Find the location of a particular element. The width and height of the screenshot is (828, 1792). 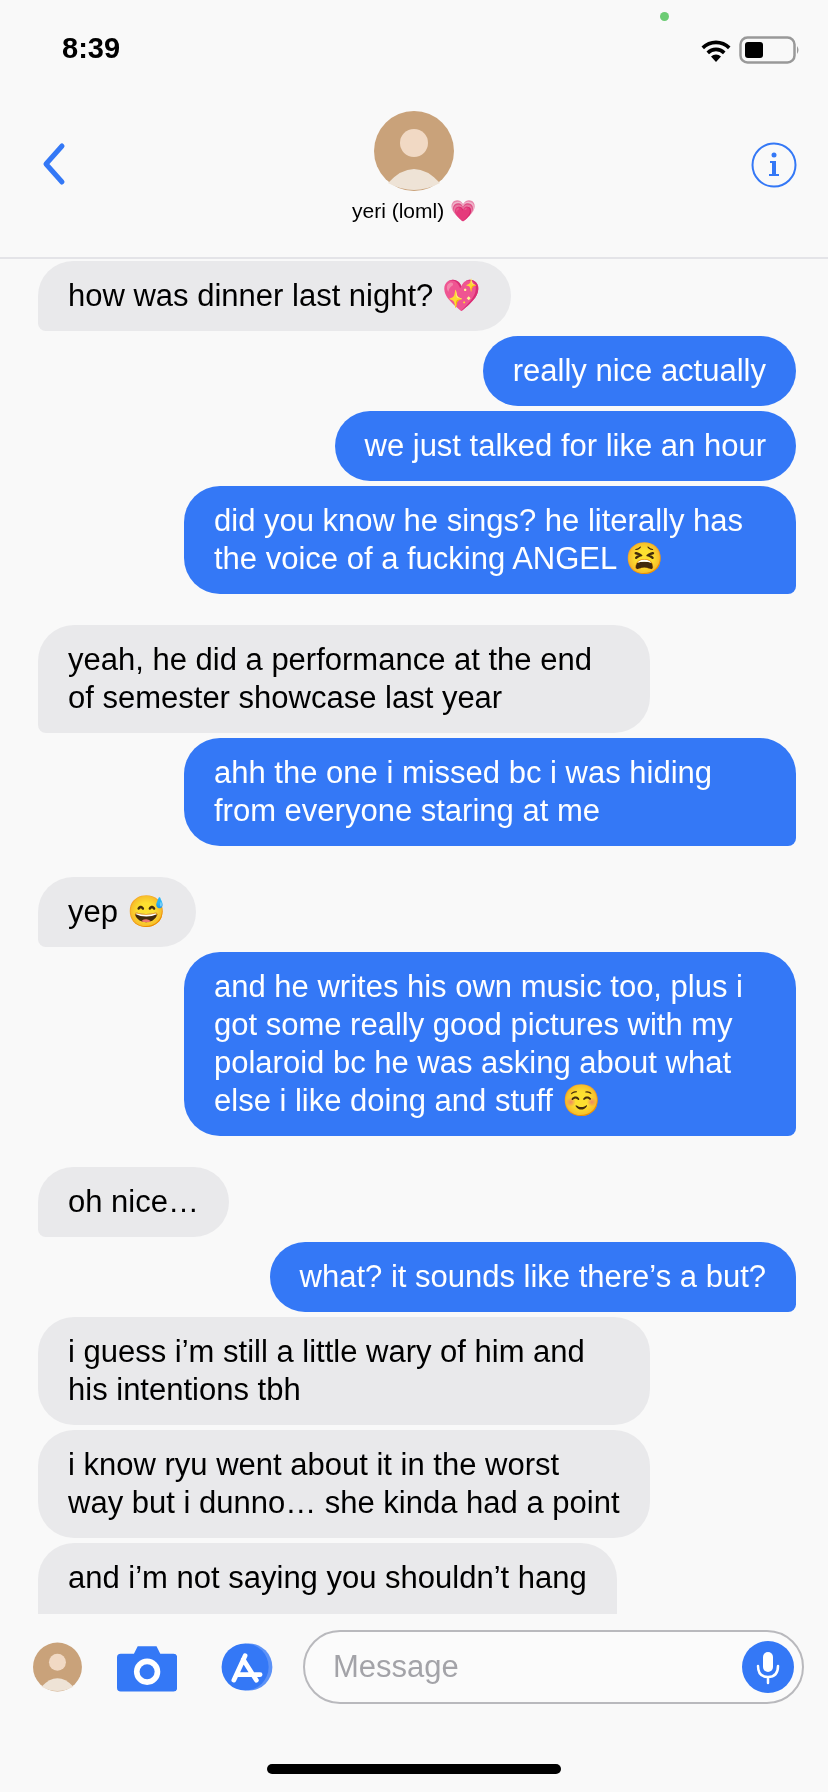

message-bubble: i know ryu went about it in the worst way but i dunno… she kinda had a point is located at coordinates (344, 1484).